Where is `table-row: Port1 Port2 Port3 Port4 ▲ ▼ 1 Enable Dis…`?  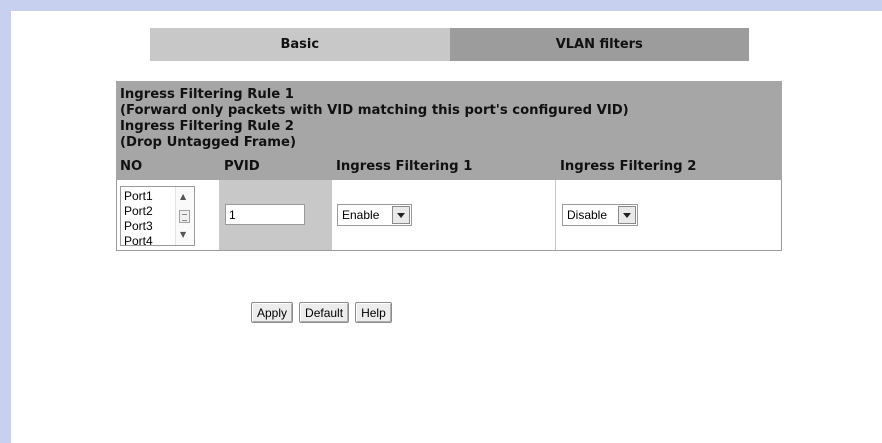
table-row: Port1 Port2 Port3 Port4 ▲ ▼ 1 Enable Dis… is located at coordinates (449, 215).